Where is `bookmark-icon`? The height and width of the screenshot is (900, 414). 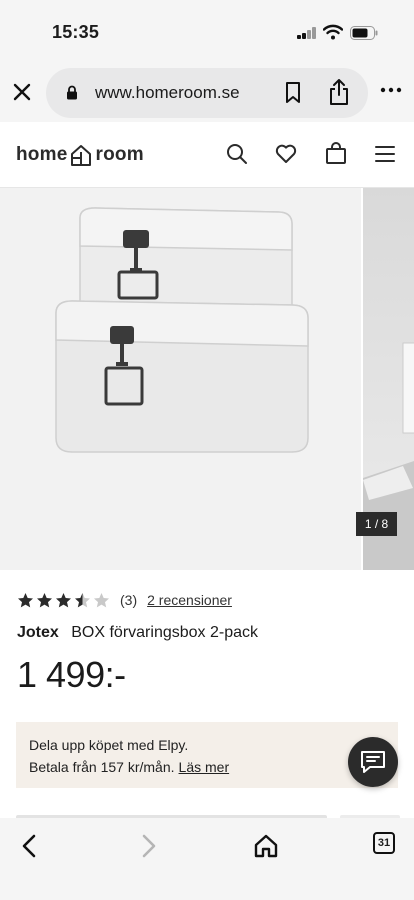 bookmark-icon is located at coordinates (293, 93).